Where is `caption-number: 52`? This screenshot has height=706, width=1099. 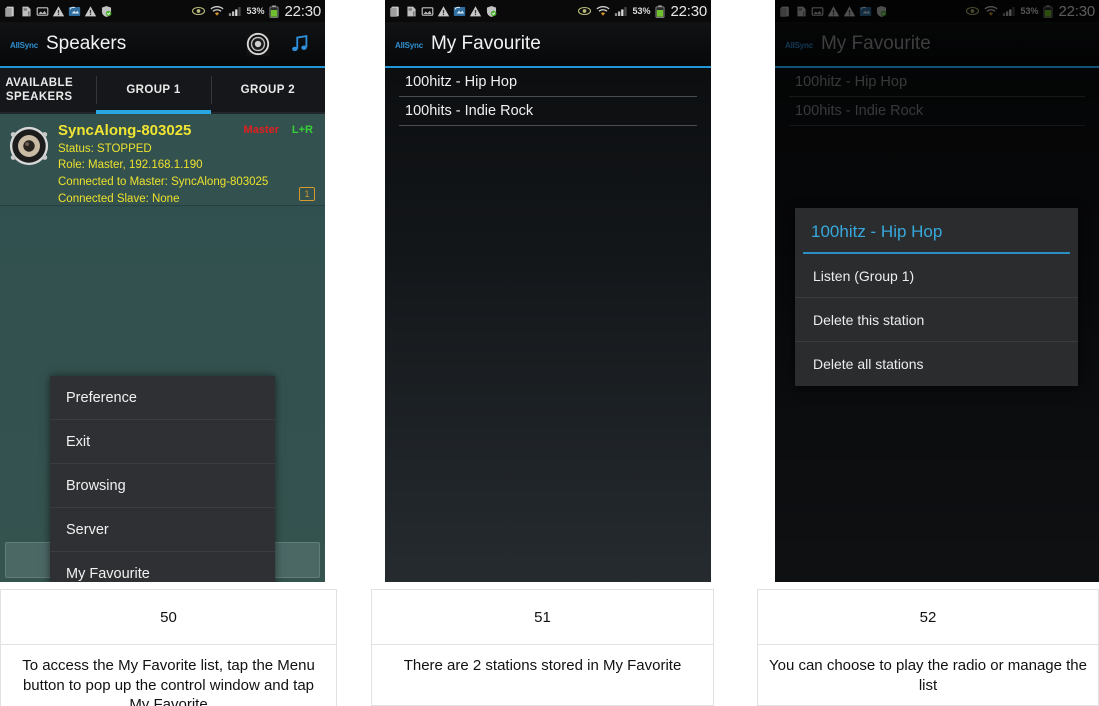 caption-number: 52 is located at coordinates (928, 616).